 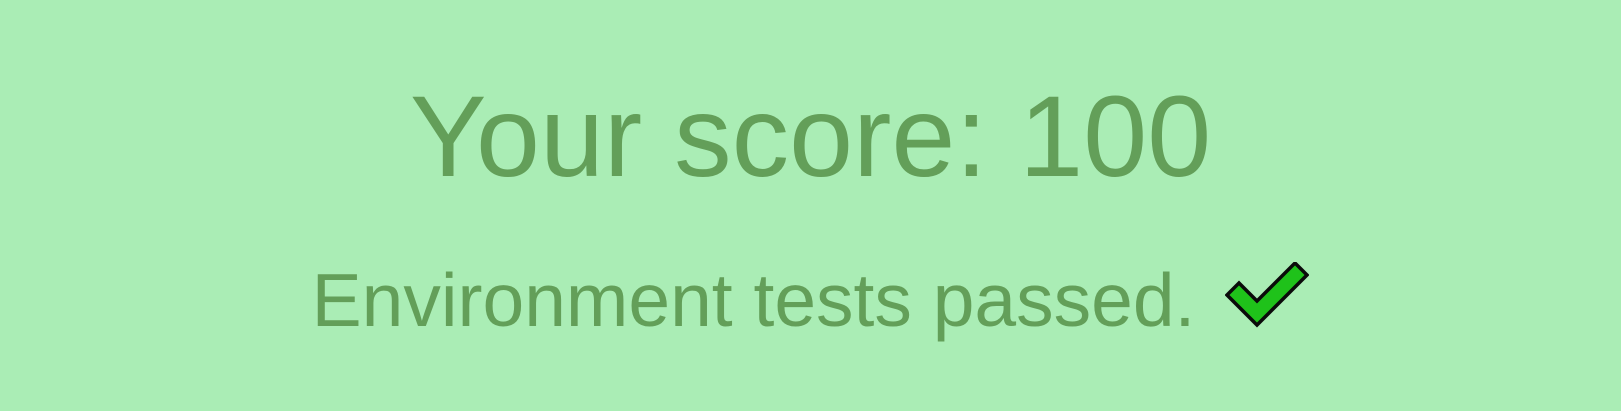 I want to click on checkmark-icon, so click(x=1267, y=296).